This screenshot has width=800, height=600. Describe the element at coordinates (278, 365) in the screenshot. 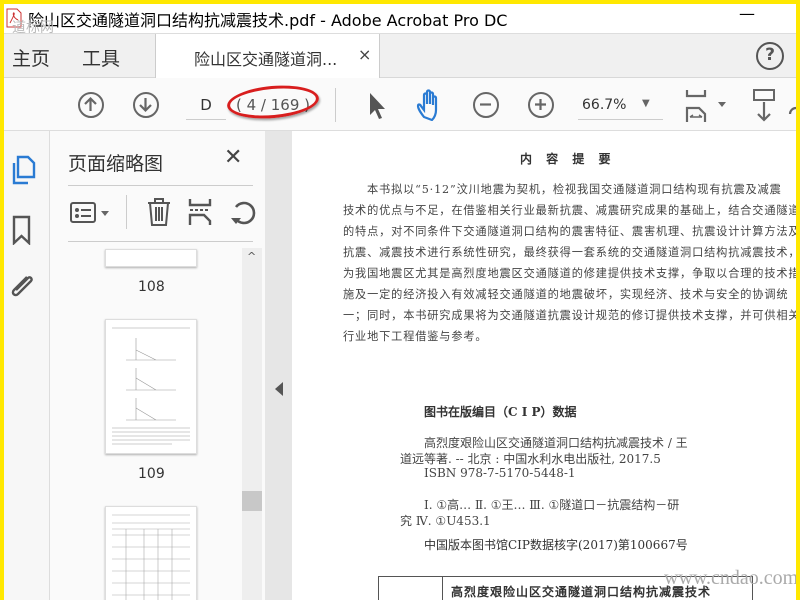

I see `collapse-panel-button` at that location.